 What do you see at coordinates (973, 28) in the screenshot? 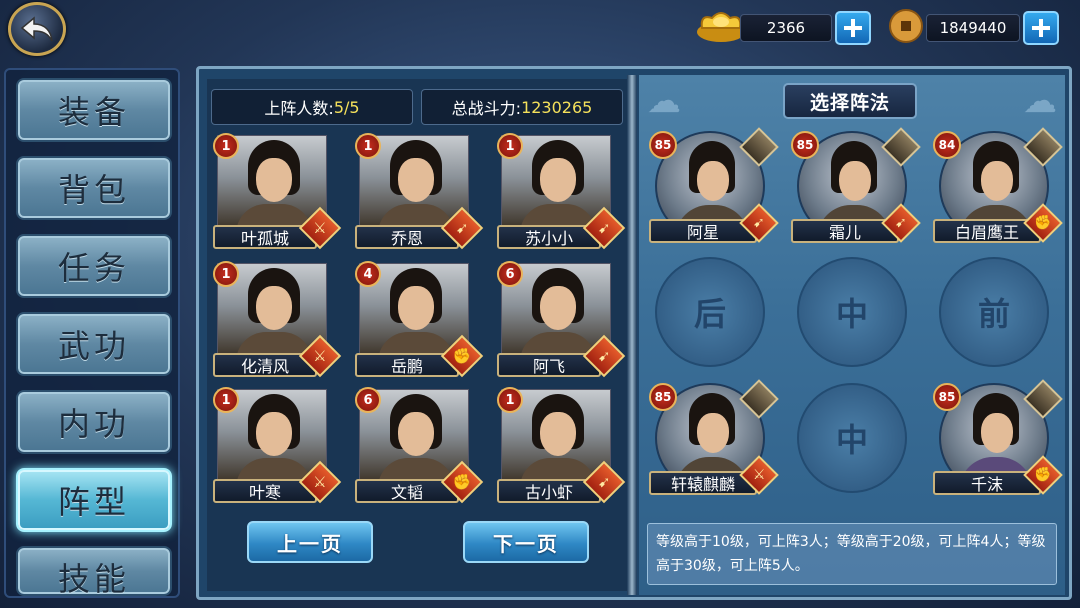
I see `copper-amount: 1849440` at bounding box center [973, 28].